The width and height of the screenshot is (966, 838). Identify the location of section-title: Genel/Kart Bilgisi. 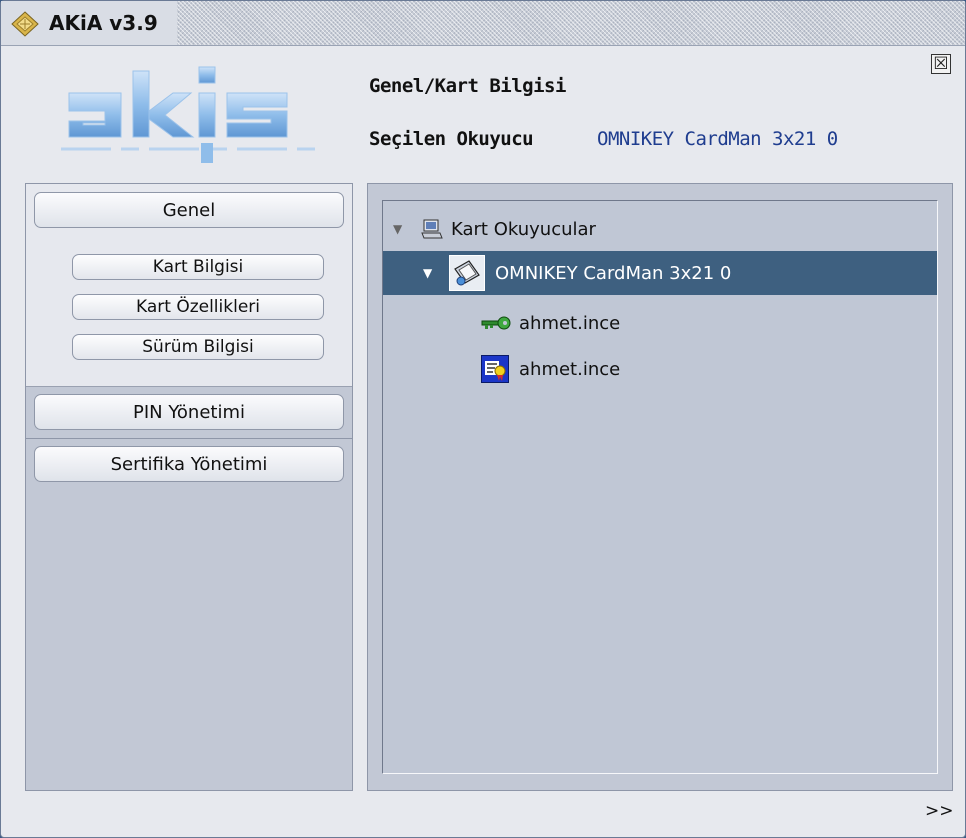
(467, 86).